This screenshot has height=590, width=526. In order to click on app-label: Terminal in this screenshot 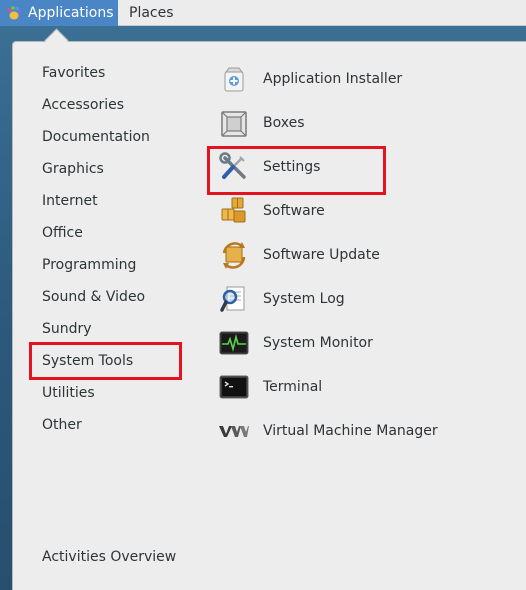, I will do `click(293, 387)`.